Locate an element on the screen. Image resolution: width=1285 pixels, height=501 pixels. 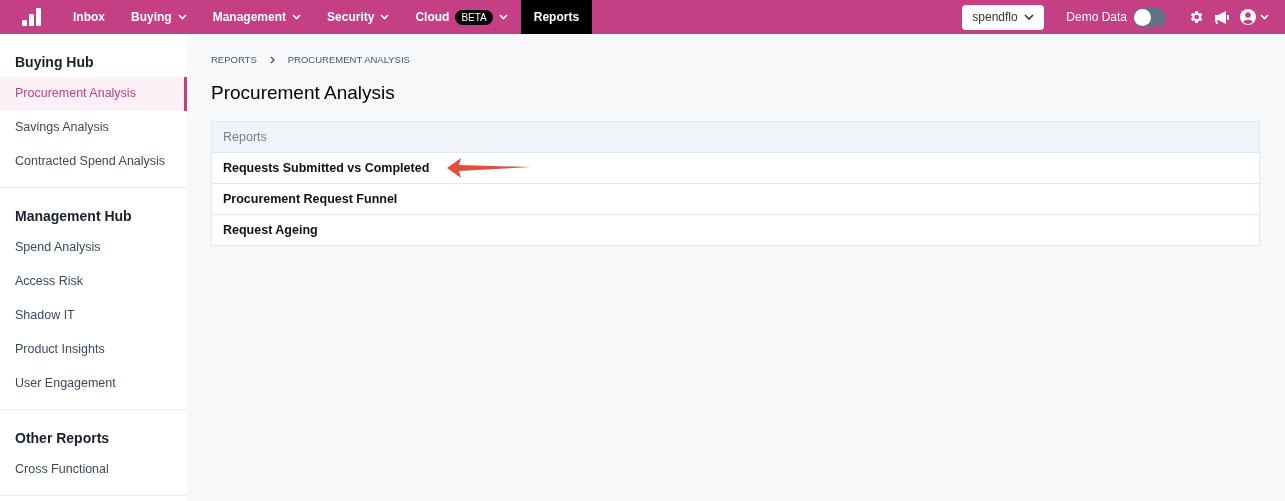
settings-icon is located at coordinates (1196, 17).